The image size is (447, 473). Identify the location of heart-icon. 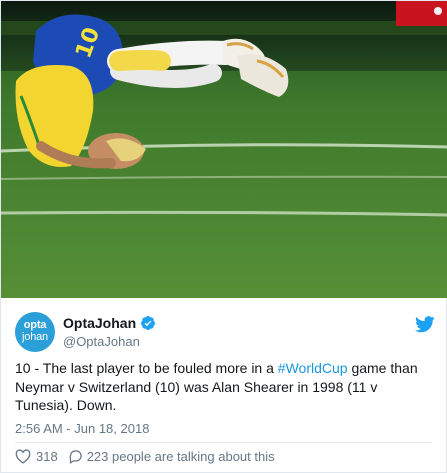
(23, 456).